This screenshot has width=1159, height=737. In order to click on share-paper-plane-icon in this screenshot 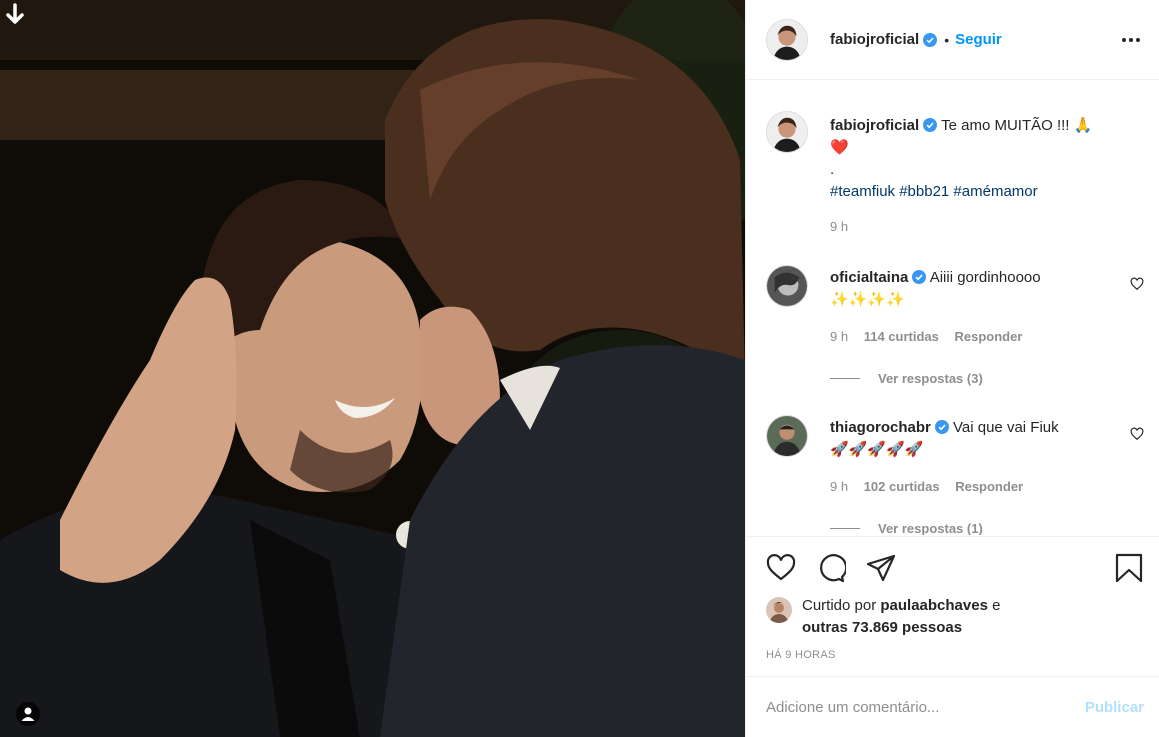, I will do `click(881, 568)`.